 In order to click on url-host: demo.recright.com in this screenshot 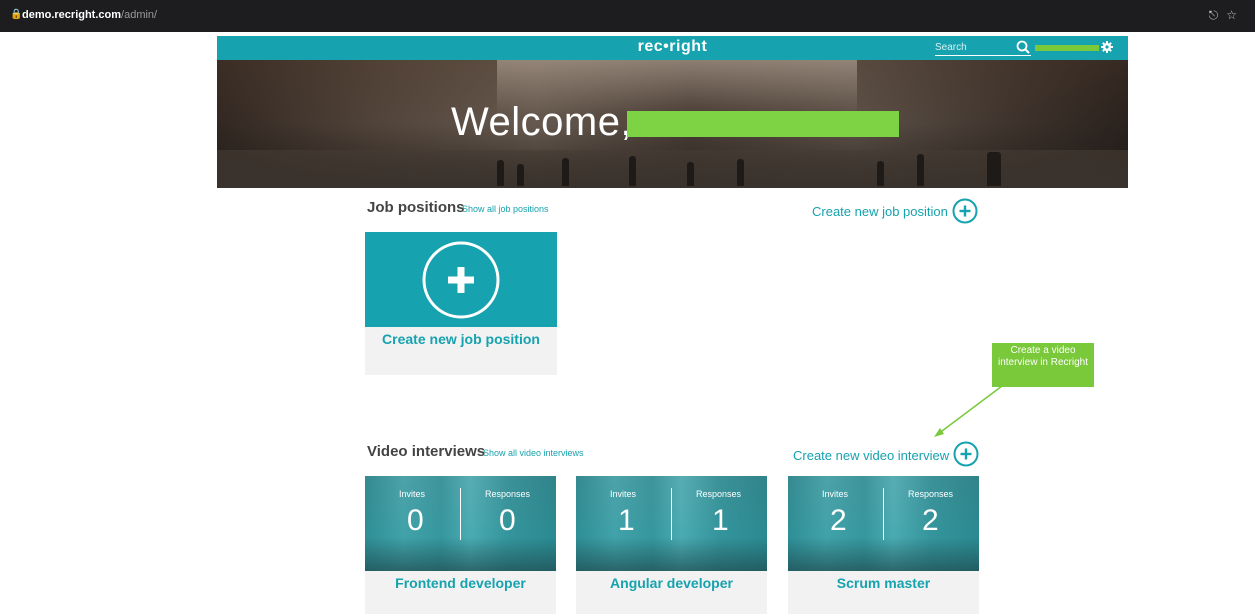, I will do `click(72, 15)`.